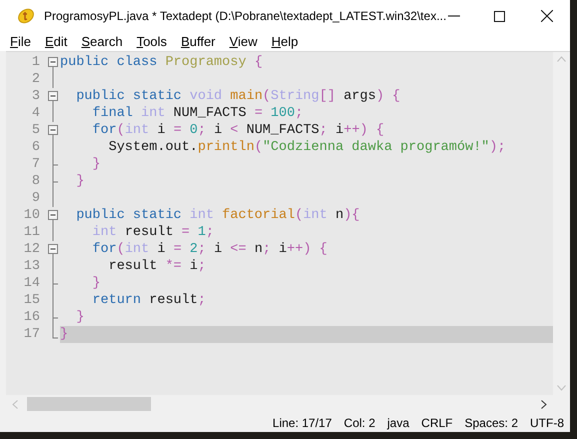 The image size is (577, 439). Describe the element at coordinates (31, 233) in the screenshot. I see `line-number: 11` at that location.